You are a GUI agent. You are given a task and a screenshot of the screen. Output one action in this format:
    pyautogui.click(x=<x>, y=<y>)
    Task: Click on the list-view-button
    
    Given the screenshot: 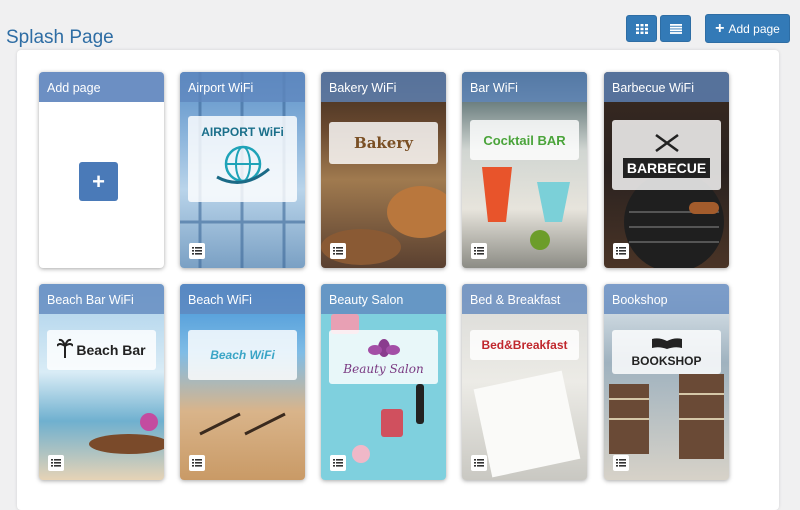 What is the action you would take?
    pyautogui.click(x=675, y=28)
    